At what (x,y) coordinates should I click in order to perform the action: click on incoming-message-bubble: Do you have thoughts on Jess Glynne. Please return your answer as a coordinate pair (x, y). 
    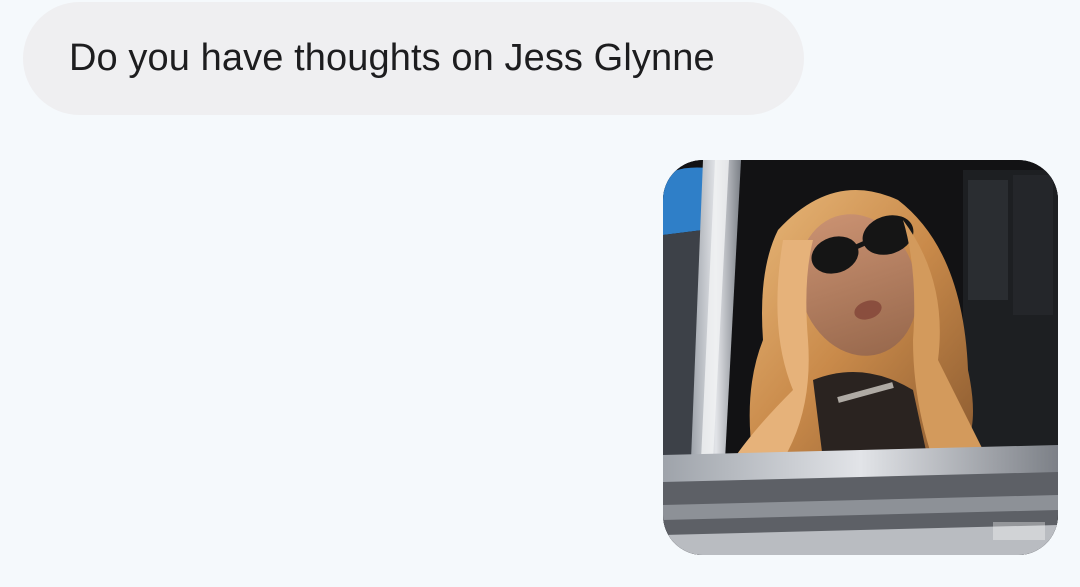
    Looking at the image, I should click on (413, 58).